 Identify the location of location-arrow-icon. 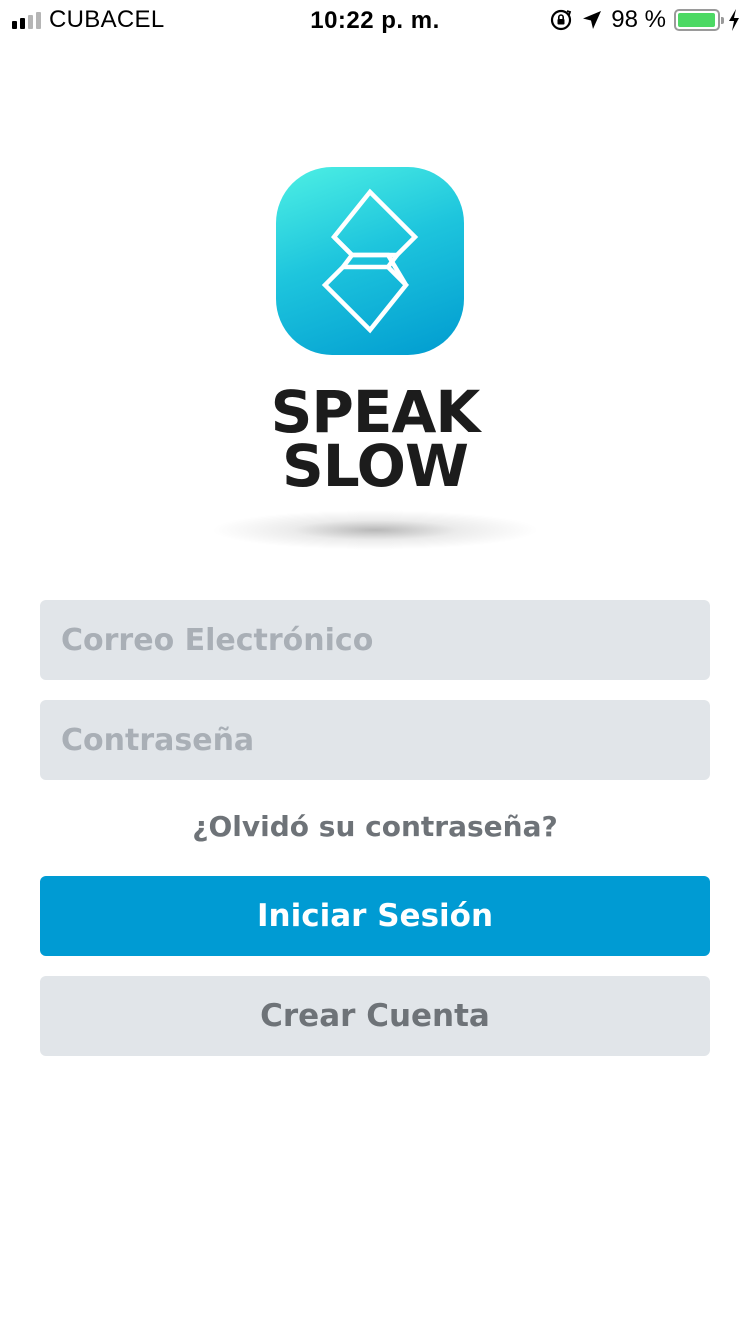
(592, 20).